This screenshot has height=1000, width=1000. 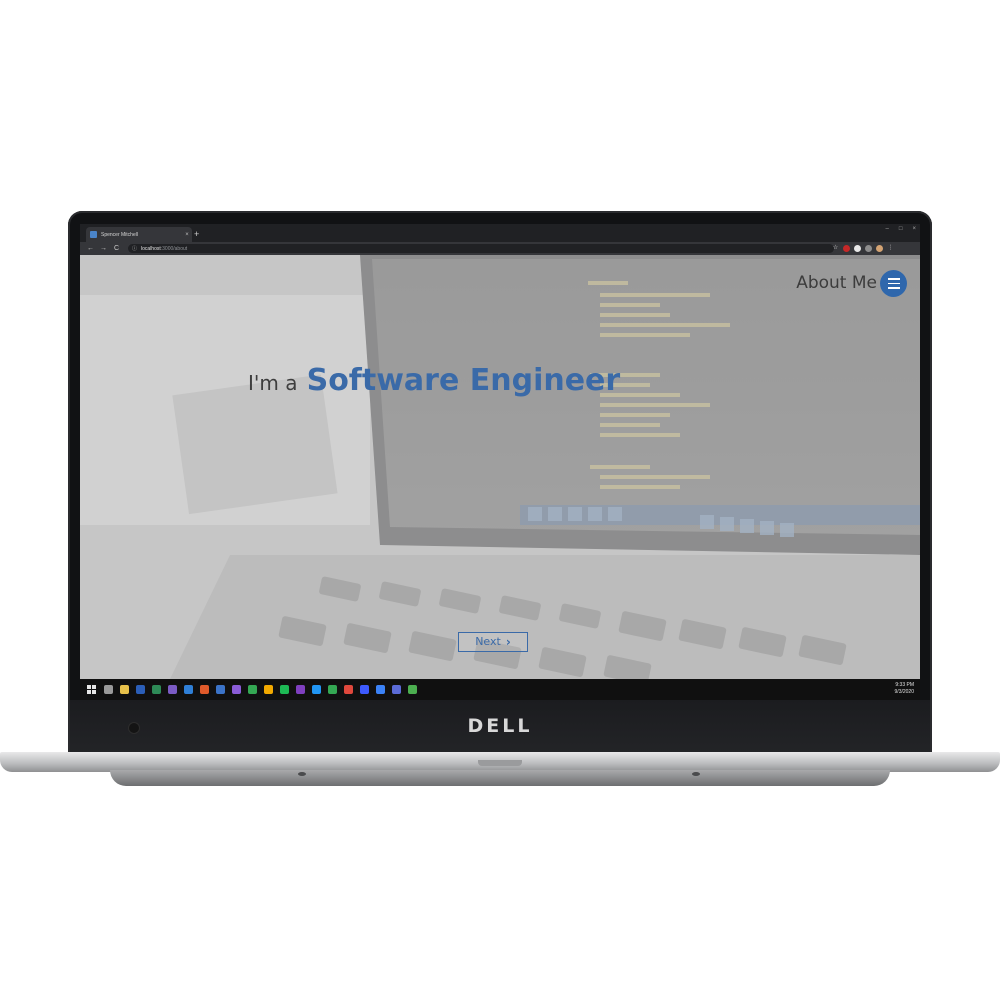 I want to click on tab-title: Spencer Mitchell, so click(x=119, y=234).